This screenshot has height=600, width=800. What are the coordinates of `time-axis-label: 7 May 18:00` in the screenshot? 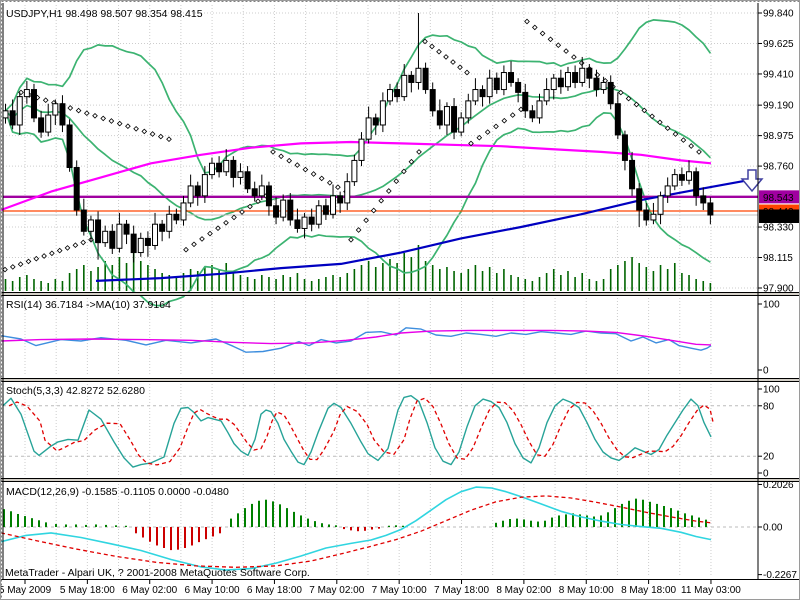 It's located at (461, 590).